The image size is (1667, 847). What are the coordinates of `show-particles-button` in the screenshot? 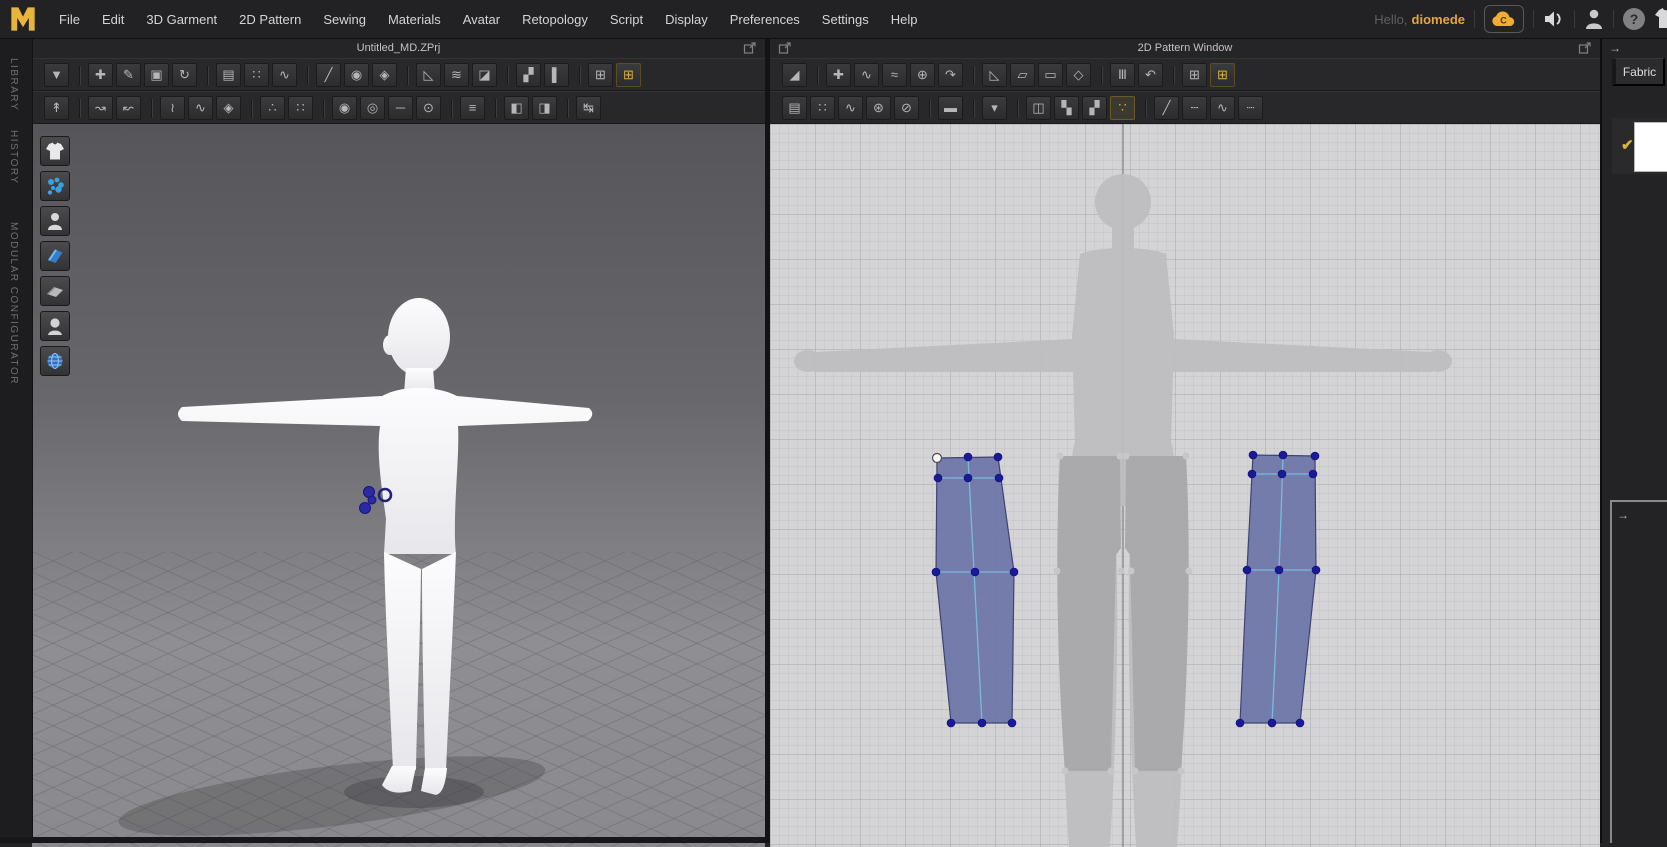 It's located at (55, 186).